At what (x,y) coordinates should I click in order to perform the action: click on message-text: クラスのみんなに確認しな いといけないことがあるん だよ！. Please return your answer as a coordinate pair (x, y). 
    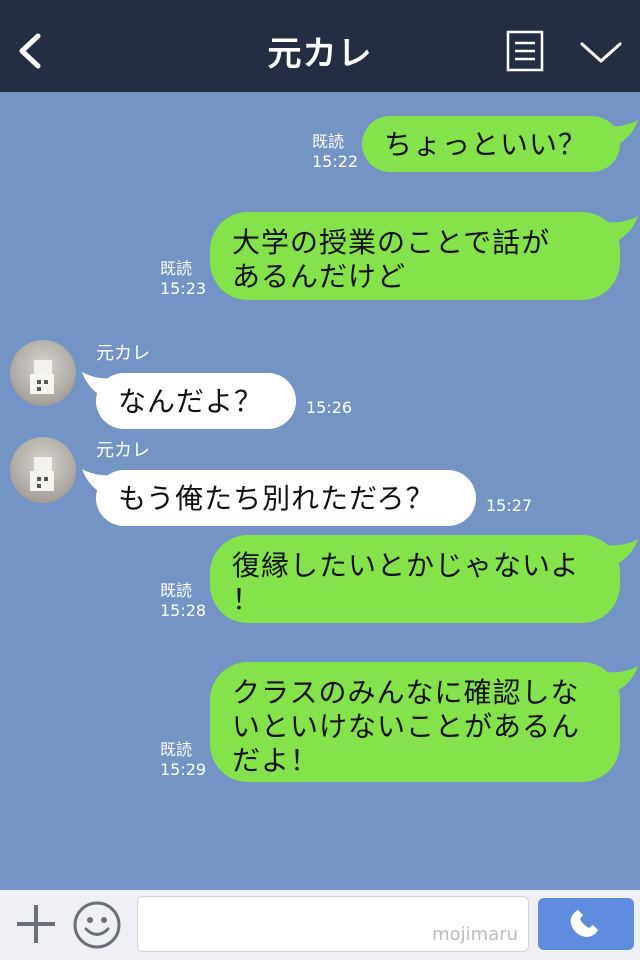
    Looking at the image, I should click on (406, 726).